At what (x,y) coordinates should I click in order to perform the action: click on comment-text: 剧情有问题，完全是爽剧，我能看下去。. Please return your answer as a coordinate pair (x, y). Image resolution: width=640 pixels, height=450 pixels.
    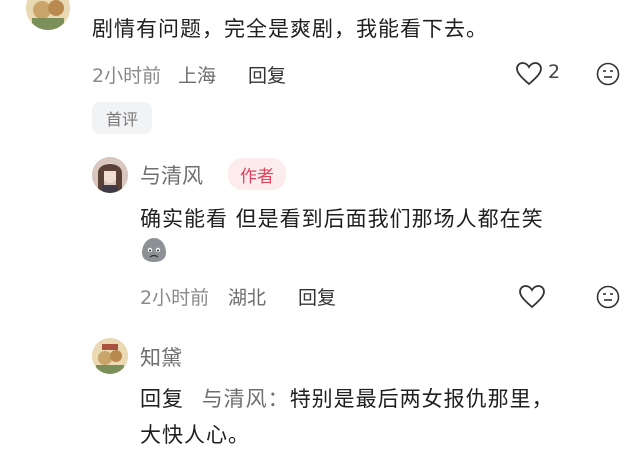
    Looking at the image, I should click on (290, 29).